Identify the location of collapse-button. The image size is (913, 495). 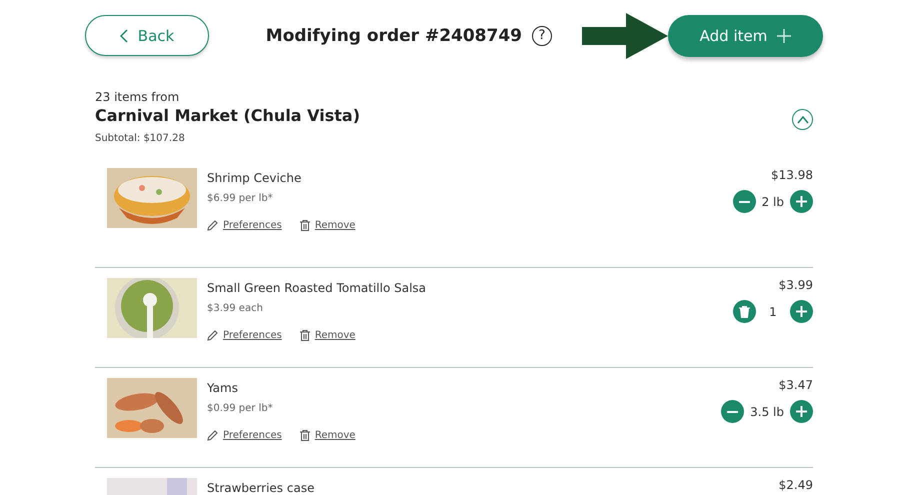
(802, 119).